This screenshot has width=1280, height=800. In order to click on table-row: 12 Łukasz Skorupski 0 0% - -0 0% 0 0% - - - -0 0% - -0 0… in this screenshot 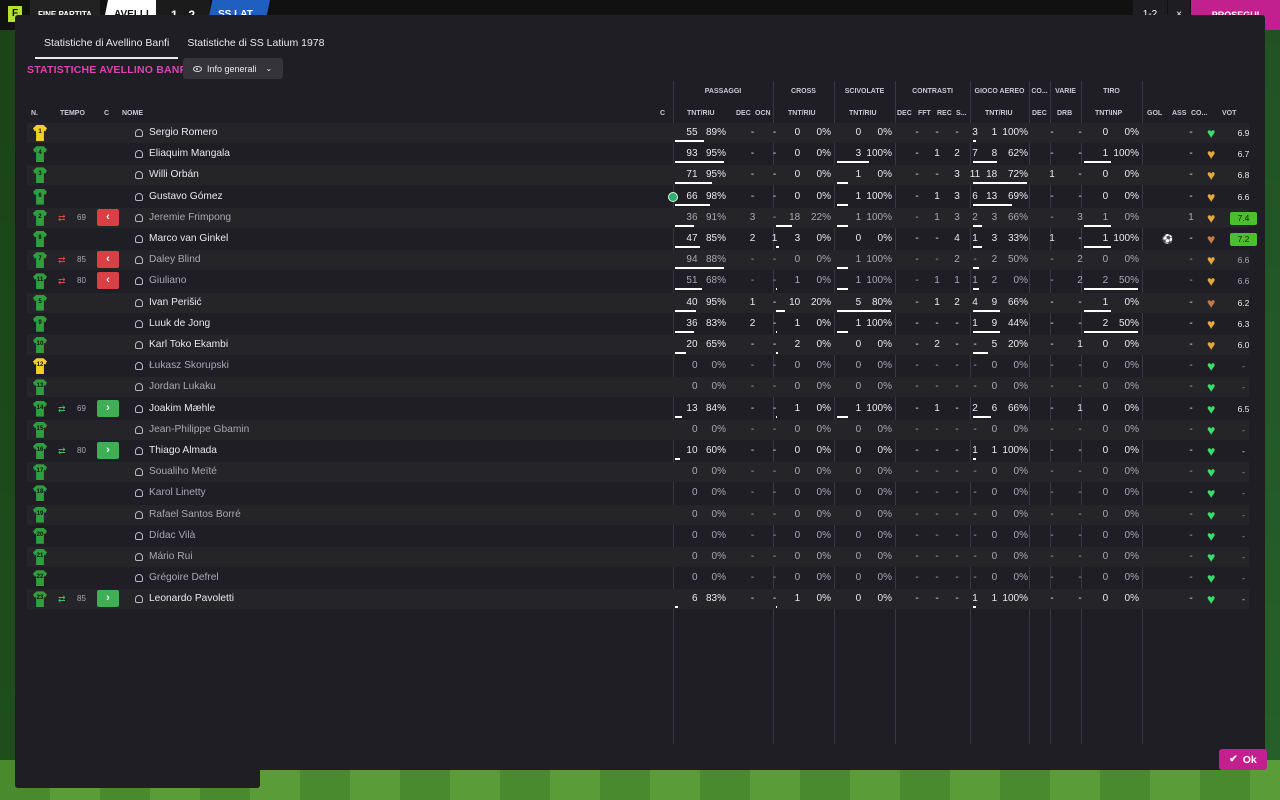, I will do `click(638, 366)`.